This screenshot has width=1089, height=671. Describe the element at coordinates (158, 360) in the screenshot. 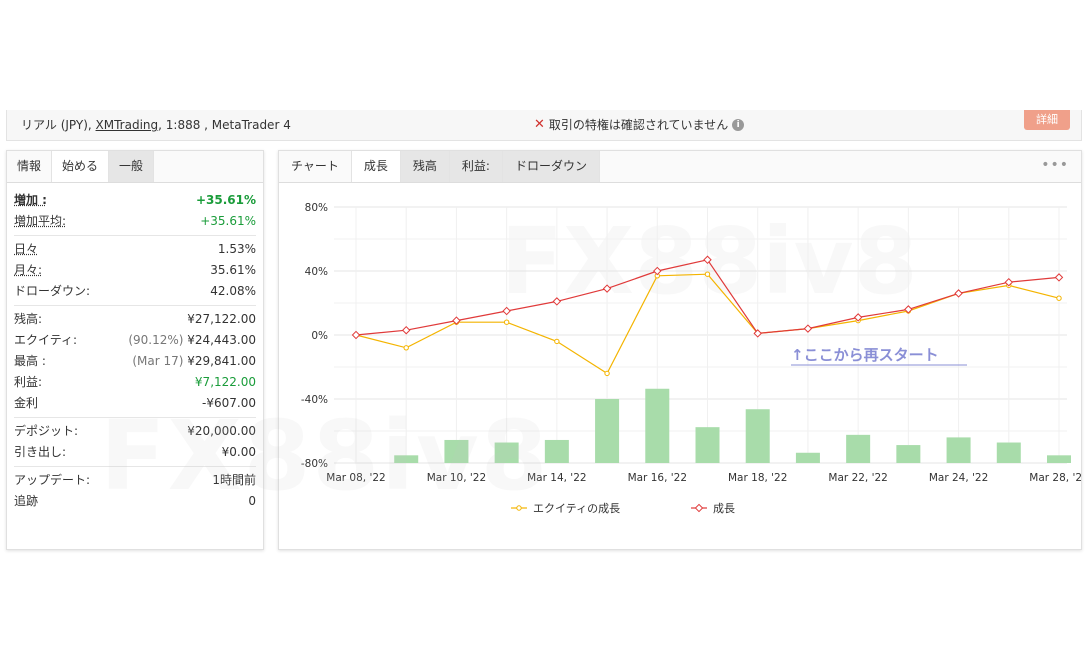

I see `stat-highest-note: (Mar 17)` at that location.